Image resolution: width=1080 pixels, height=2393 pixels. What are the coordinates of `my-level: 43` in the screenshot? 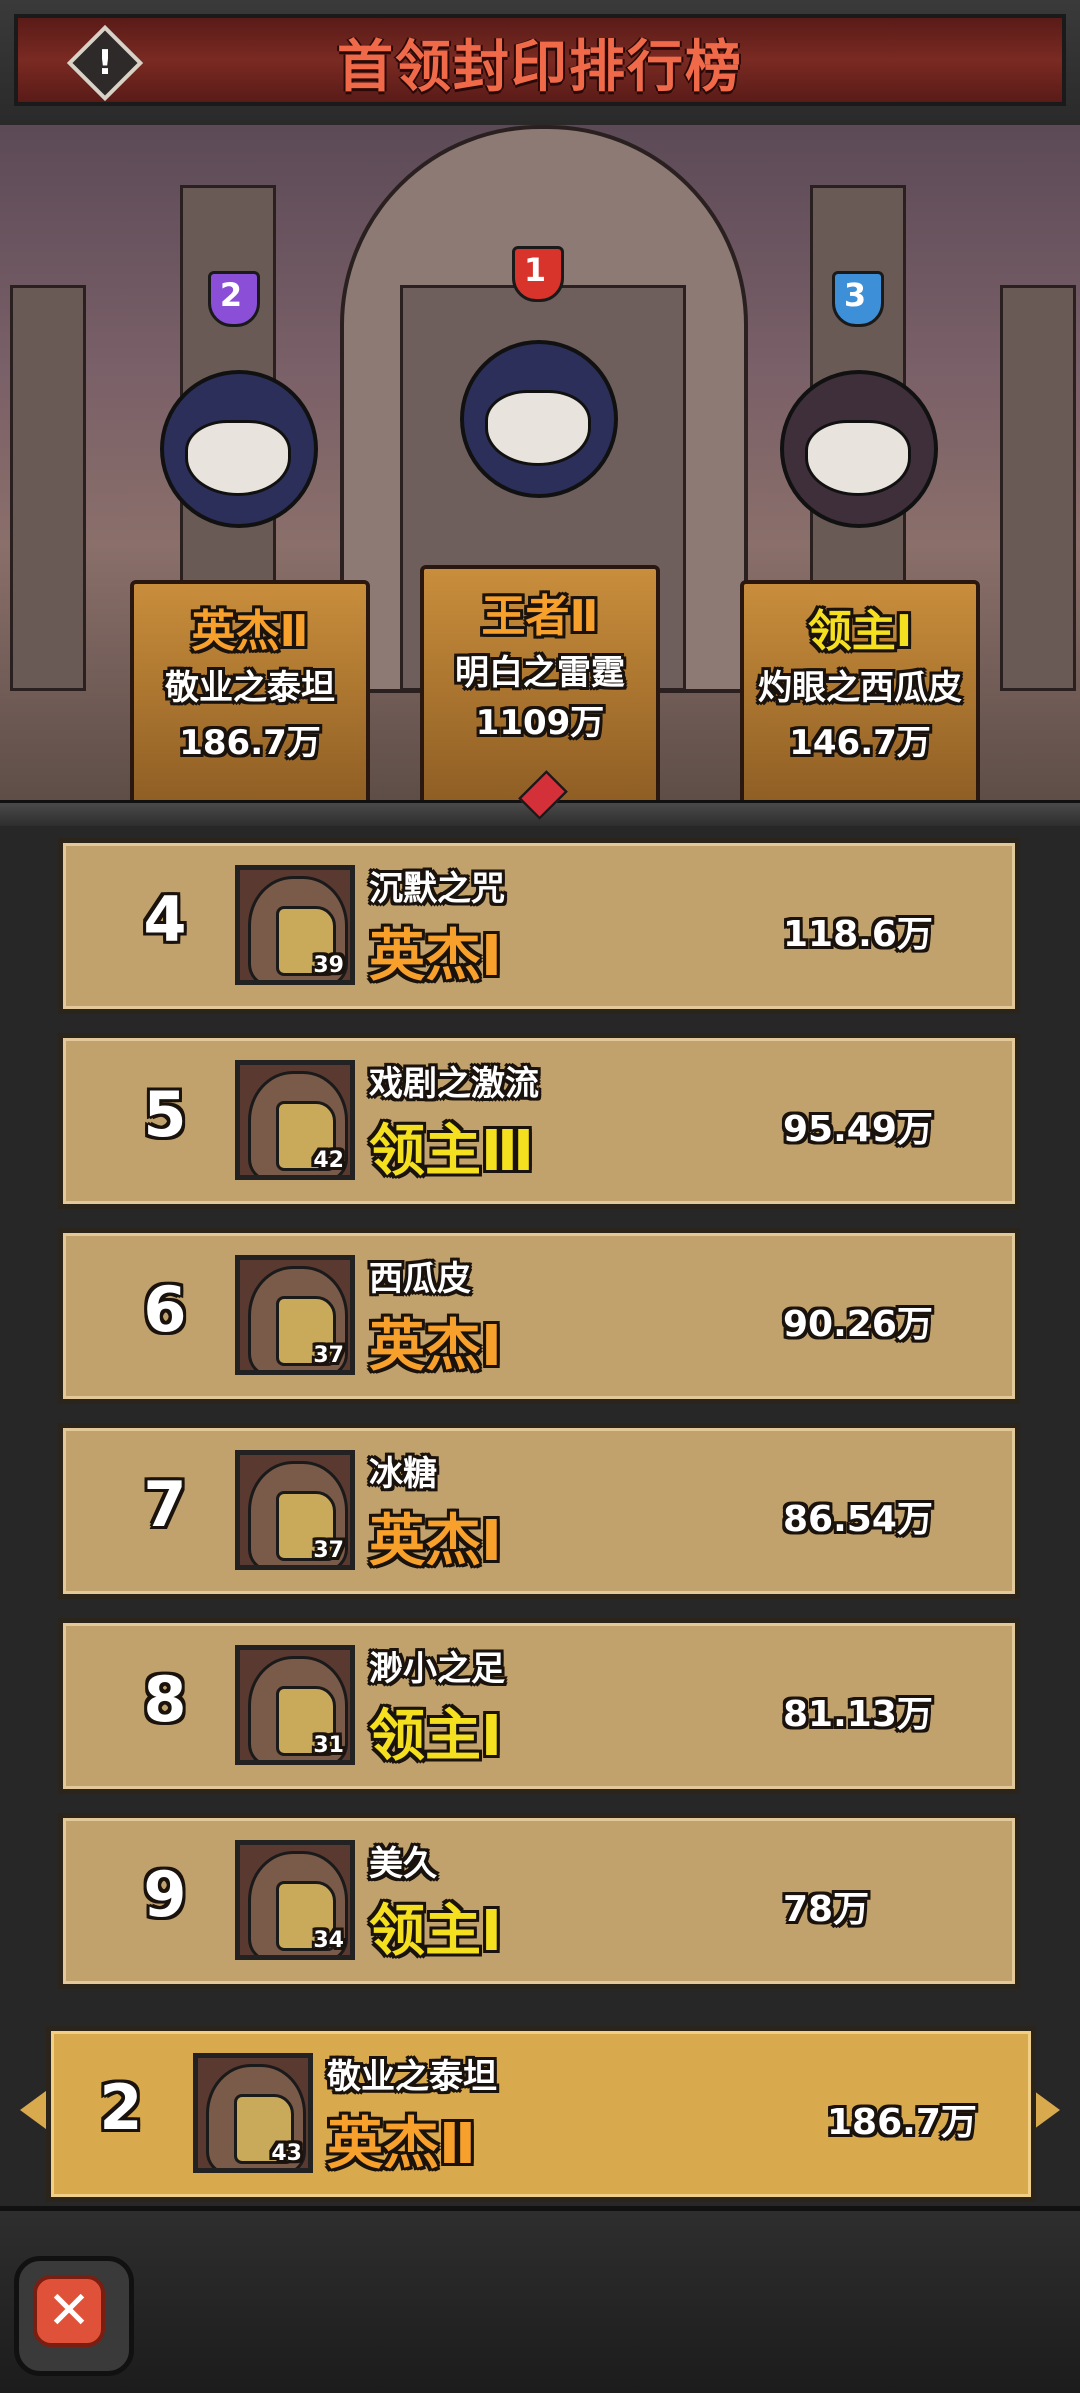 It's located at (286, 2153).